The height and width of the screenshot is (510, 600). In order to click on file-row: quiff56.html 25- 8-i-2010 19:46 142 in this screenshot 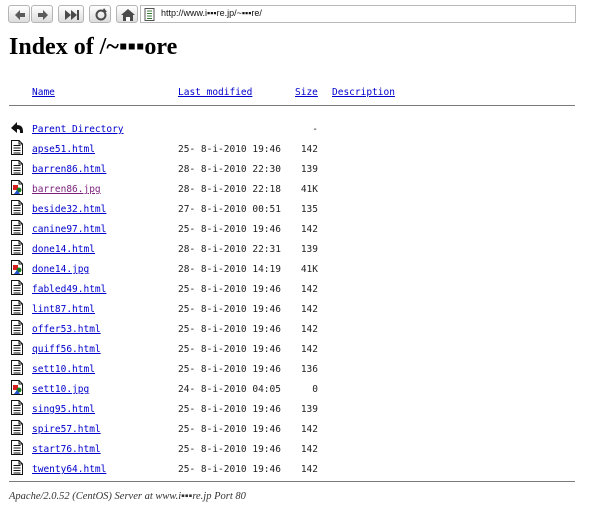, I will do `click(300, 349)`.